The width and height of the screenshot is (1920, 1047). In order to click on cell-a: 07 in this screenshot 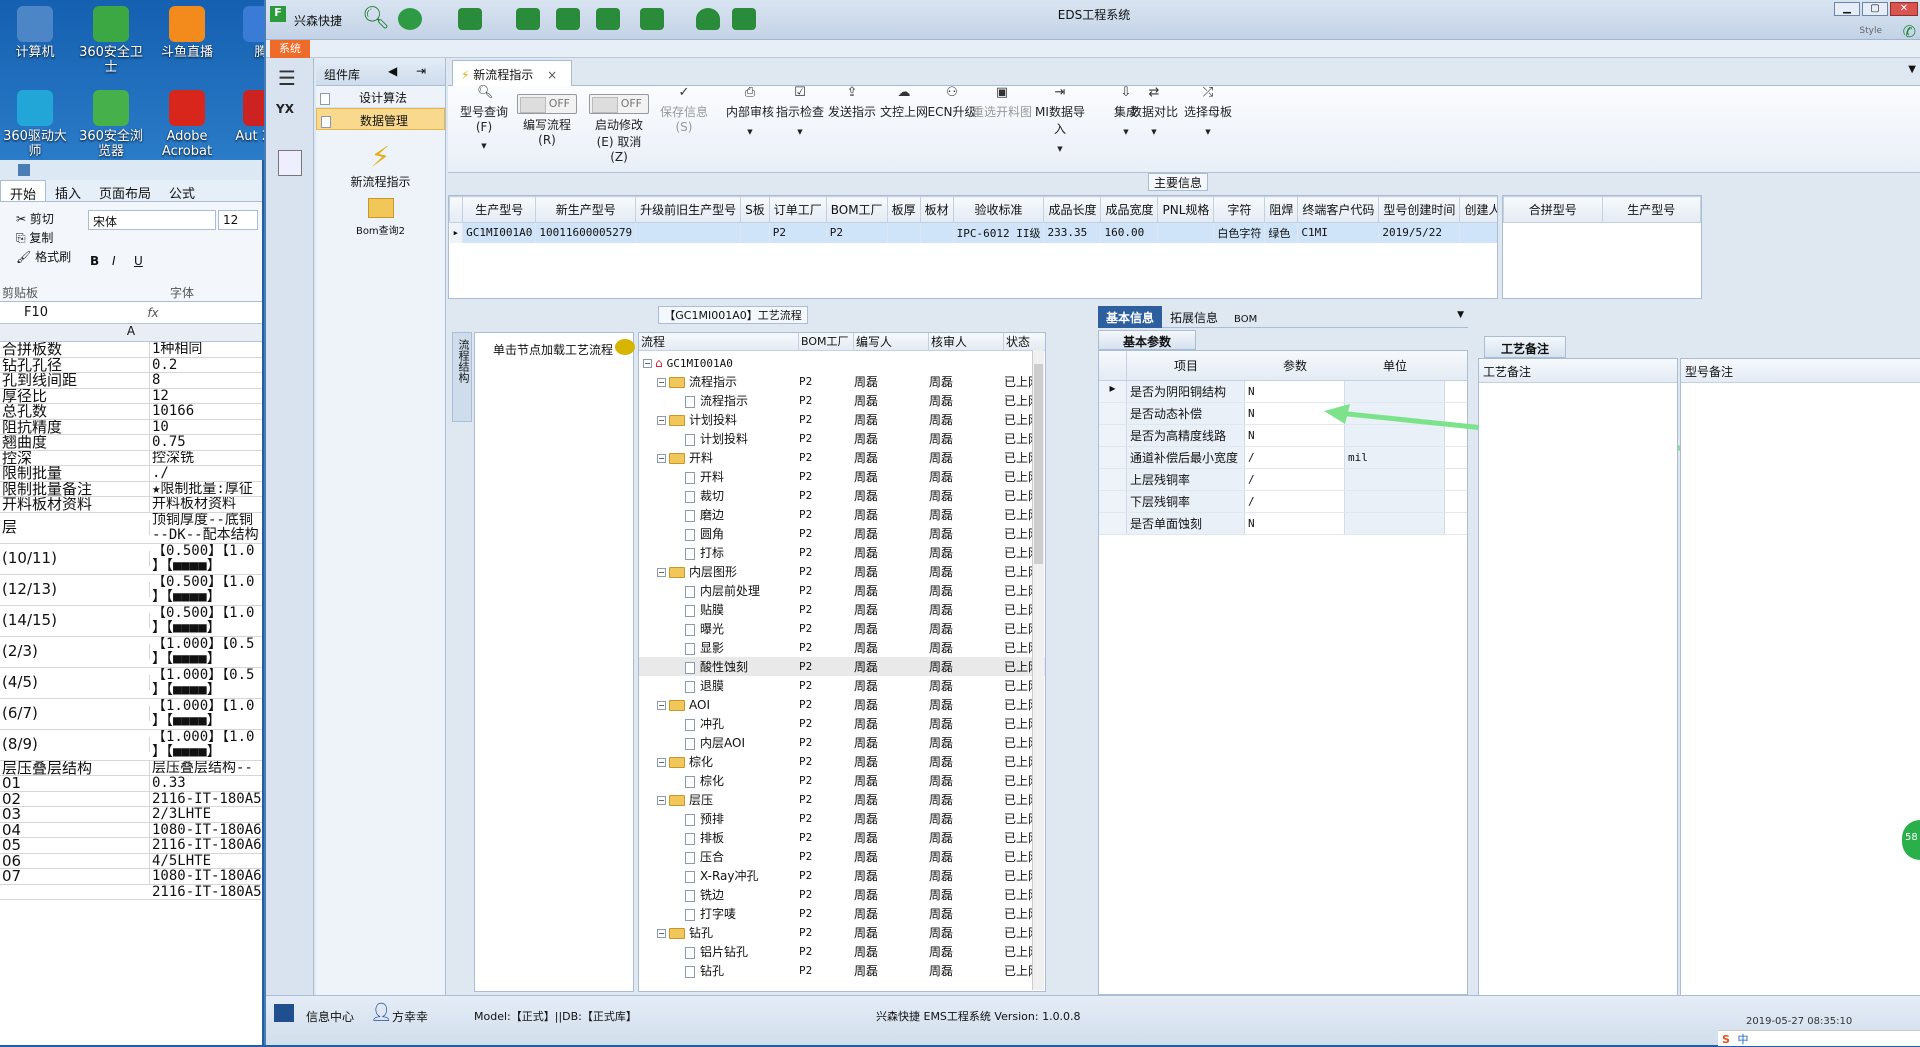, I will do `click(75, 876)`.